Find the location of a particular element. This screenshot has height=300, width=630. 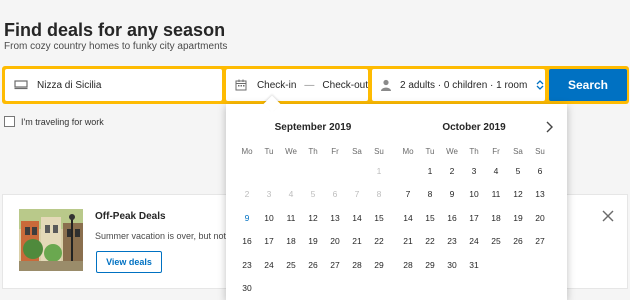

promo-title: Off-Peak Deals is located at coordinates (130, 216).